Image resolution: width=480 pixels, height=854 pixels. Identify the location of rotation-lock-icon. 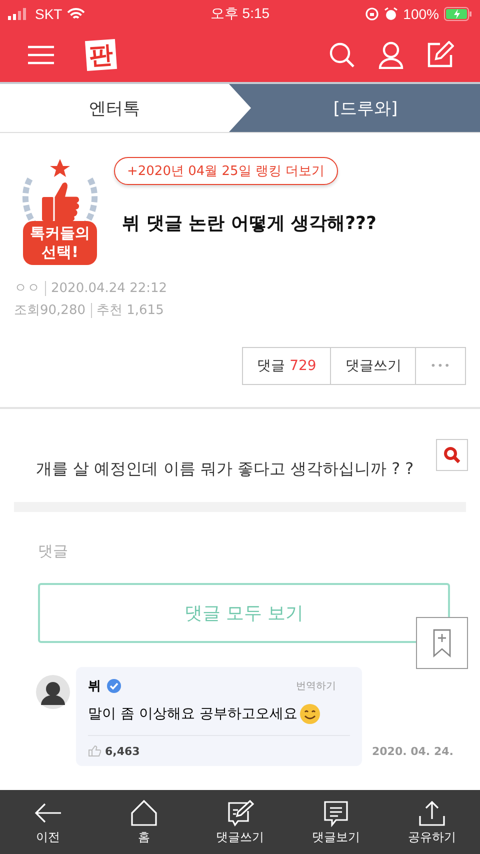
(372, 14).